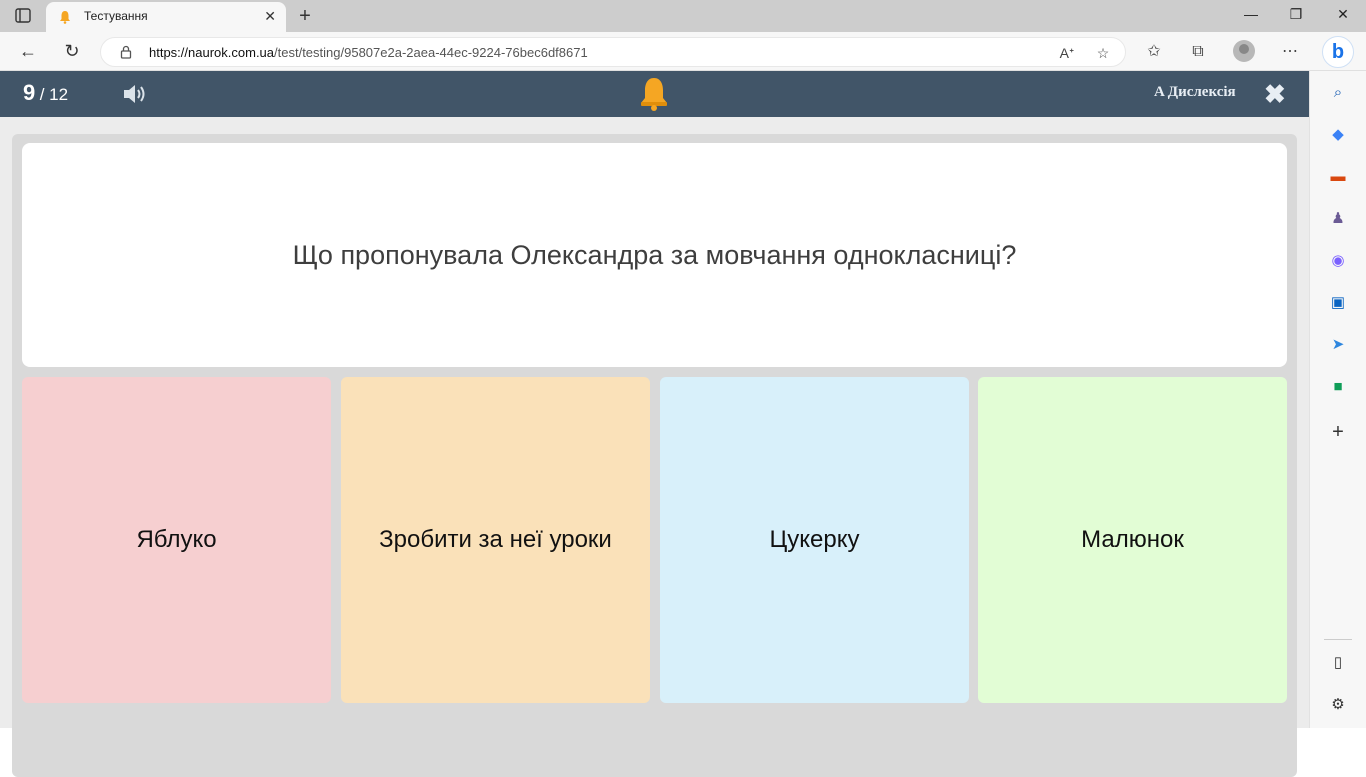 This screenshot has height=777, width=1366. I want to click on total-questions: / 12, so click(54, 94).